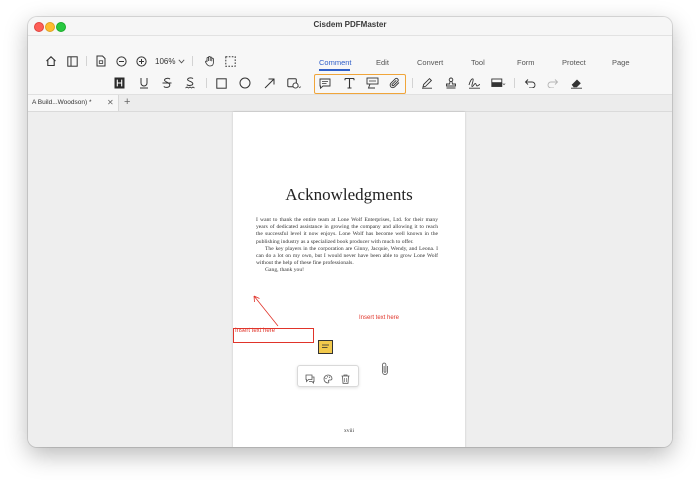  I want to click on note-annotation-icon, so click(325, 347).